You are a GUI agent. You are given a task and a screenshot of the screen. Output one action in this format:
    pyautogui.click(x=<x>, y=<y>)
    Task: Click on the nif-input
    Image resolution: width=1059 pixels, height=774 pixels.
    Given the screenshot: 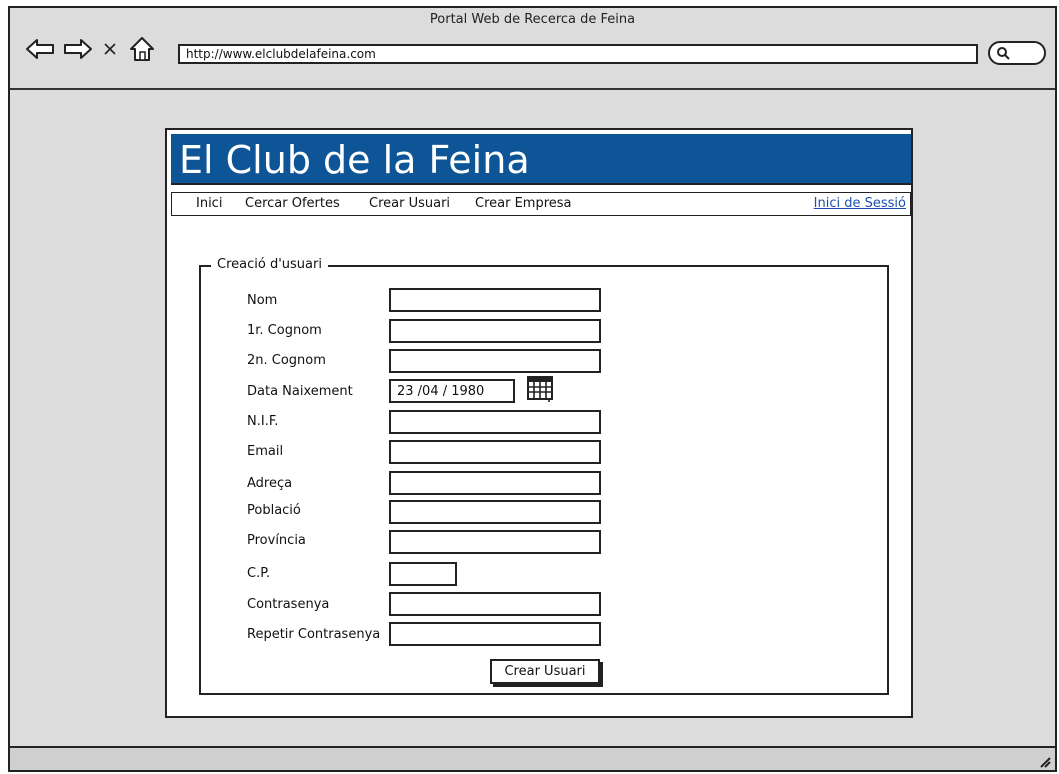 What is the action you would take?
    pyautogui.click(x=495, y=422)
    